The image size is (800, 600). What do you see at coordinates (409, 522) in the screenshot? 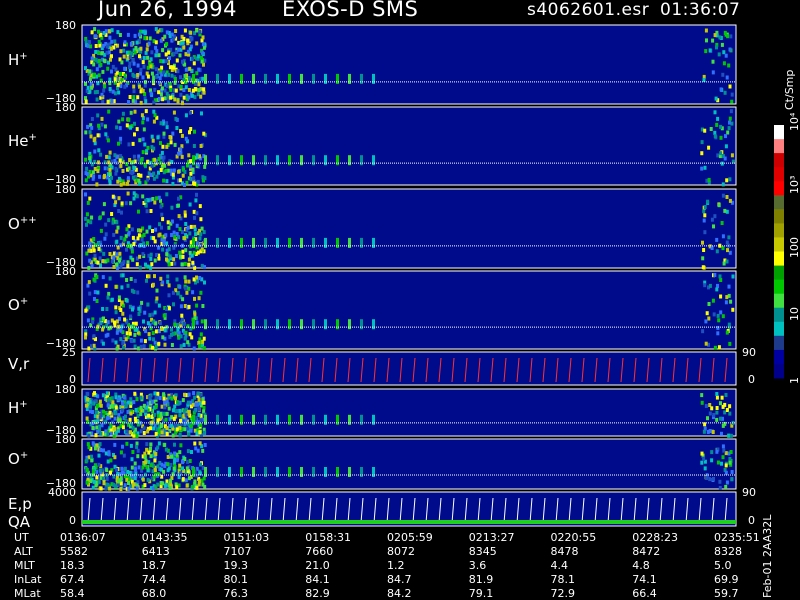
I see `qa-bar` at bounding box center [409, 522].